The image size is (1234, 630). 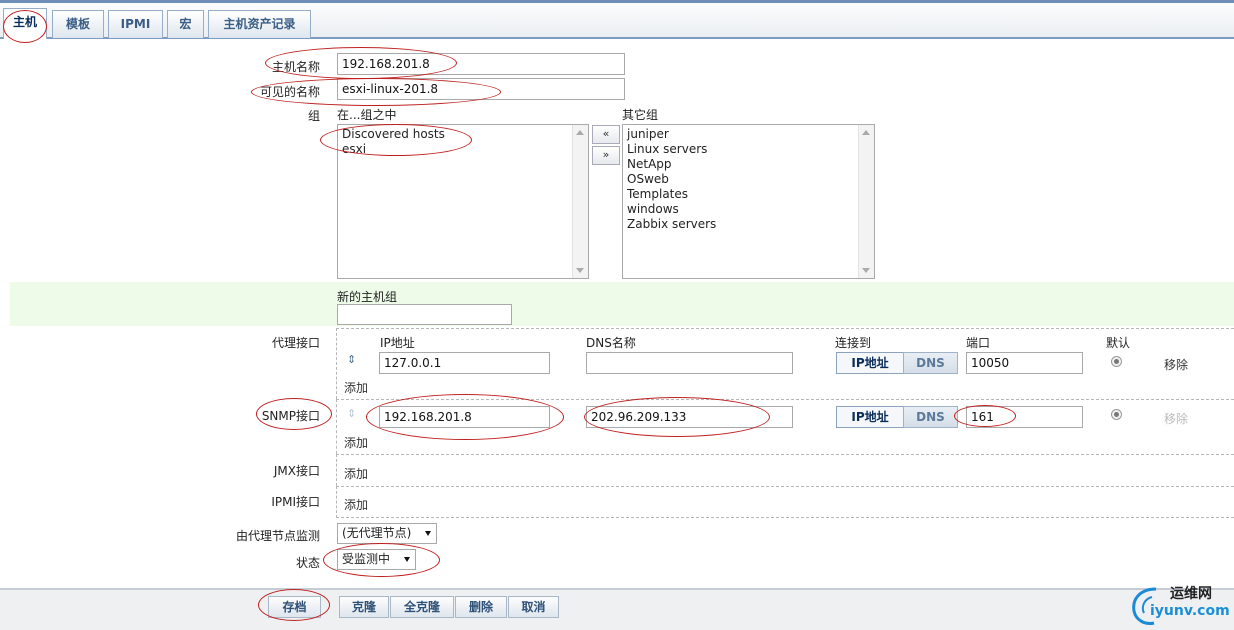 What do you see at coordinates (356, 442) in the screenshot?
I see `snmp-add-link: 添加` at bounding box center [356, 442].